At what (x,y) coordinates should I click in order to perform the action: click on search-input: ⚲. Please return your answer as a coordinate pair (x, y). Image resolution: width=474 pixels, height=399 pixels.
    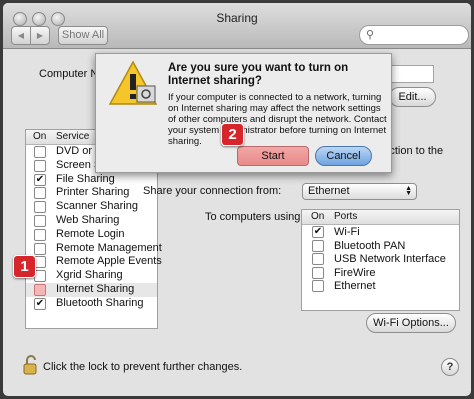
    Looking at the image, I should click on (414, 35).